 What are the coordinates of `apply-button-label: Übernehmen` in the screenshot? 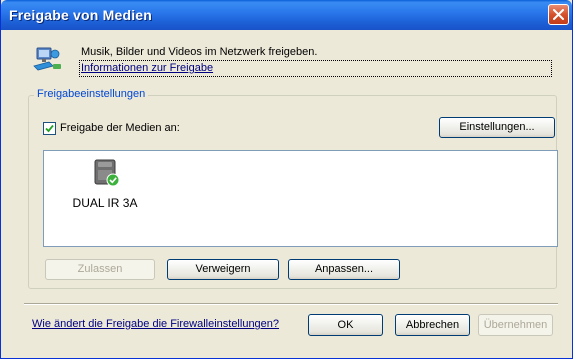 It's located at (515, 325).